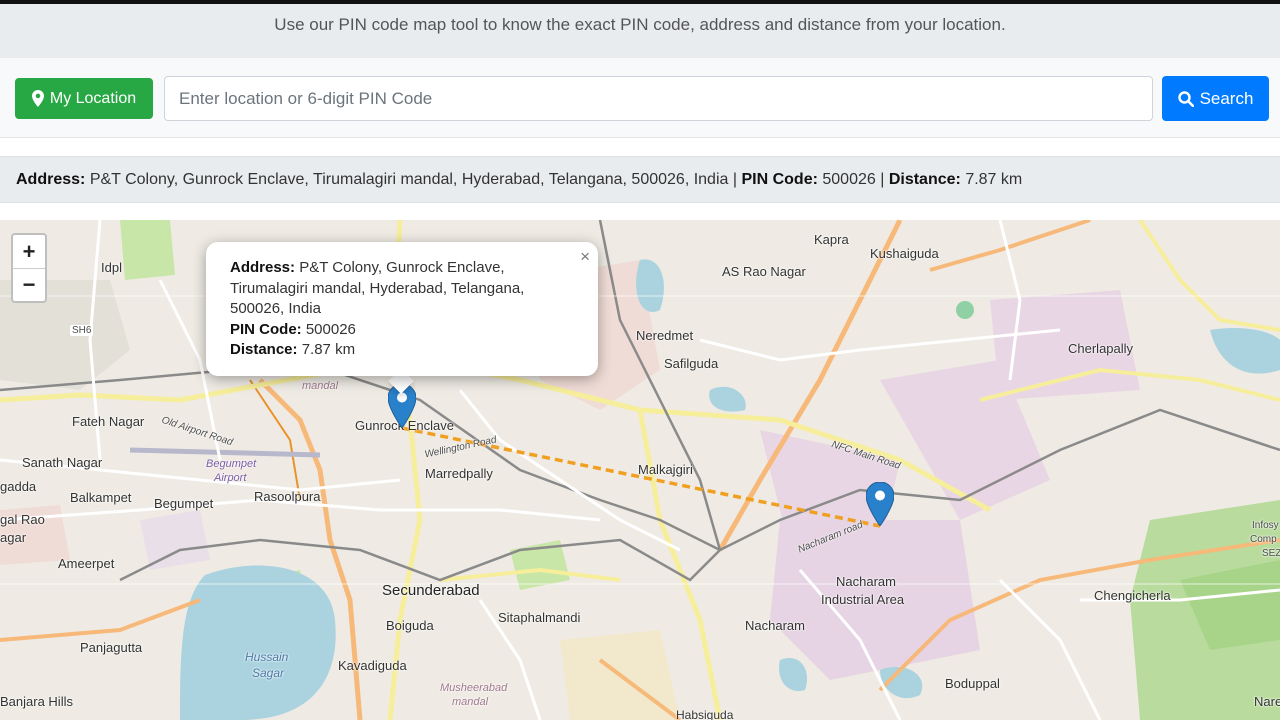 The width and height of the screenshot is (1280, 720). I want to click on destination-marker, so click(880, 504).